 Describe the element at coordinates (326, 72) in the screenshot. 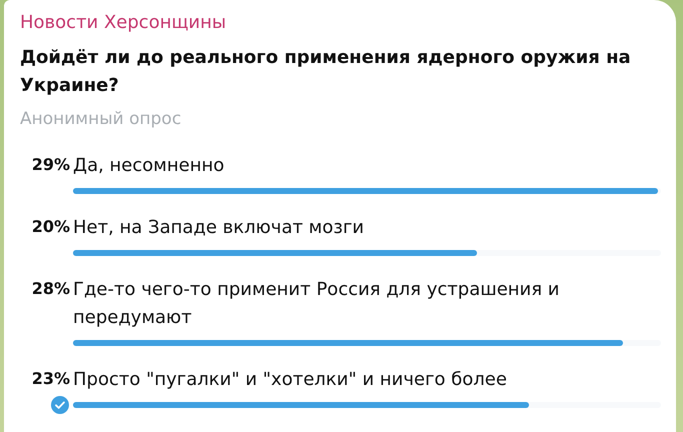

I see `poll-question: Дойдёт ли до реального применения ядерного оружия на Украине?` at that location.